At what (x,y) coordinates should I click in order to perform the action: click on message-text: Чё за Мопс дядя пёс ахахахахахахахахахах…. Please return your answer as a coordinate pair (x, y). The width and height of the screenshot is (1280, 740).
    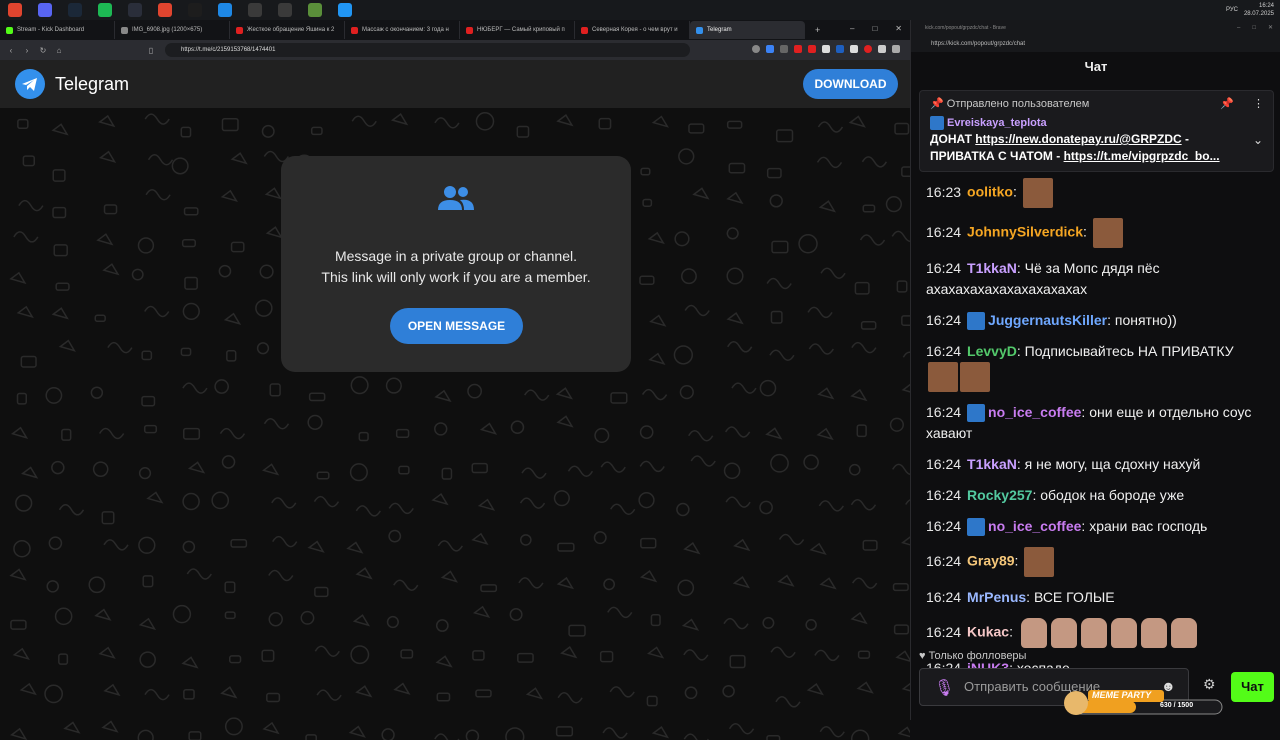
    Looking at the image, I should click on (1043, 278).